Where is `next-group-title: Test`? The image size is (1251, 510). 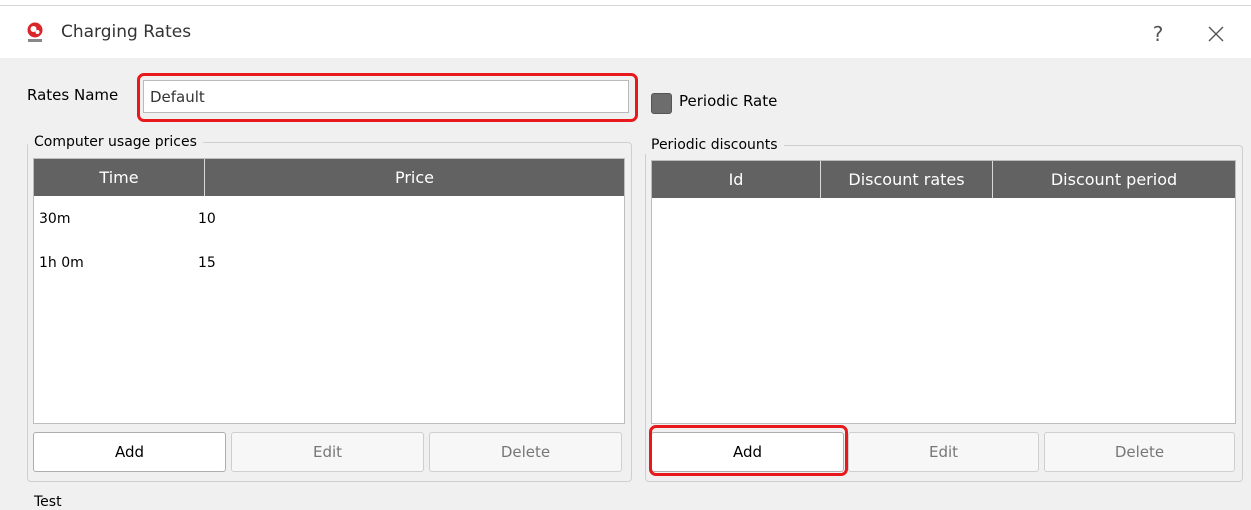 next-group-title: Test is located at coordinates (48, 502).